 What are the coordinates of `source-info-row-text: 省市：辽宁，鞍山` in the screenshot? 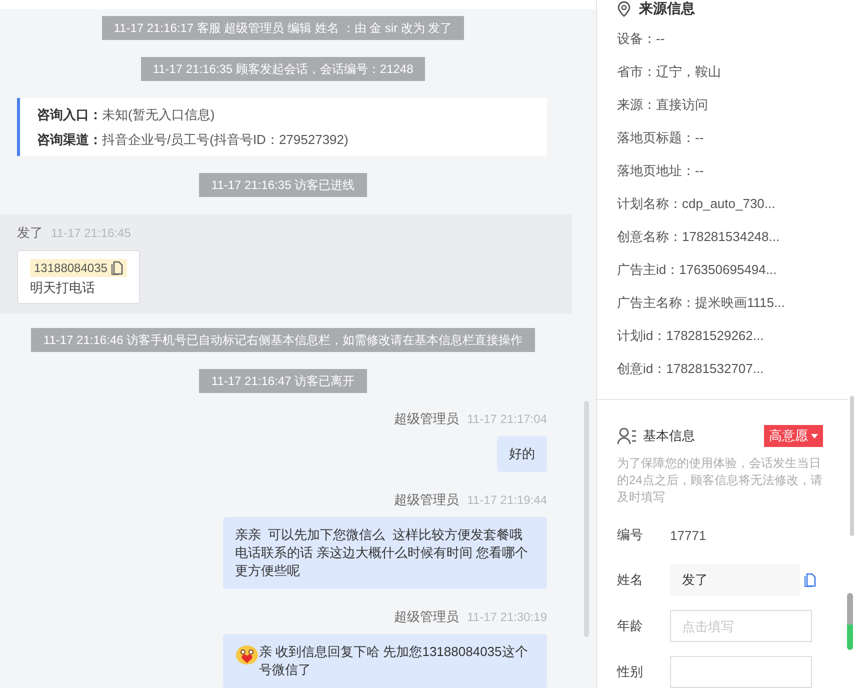 It's located at (669, 71).